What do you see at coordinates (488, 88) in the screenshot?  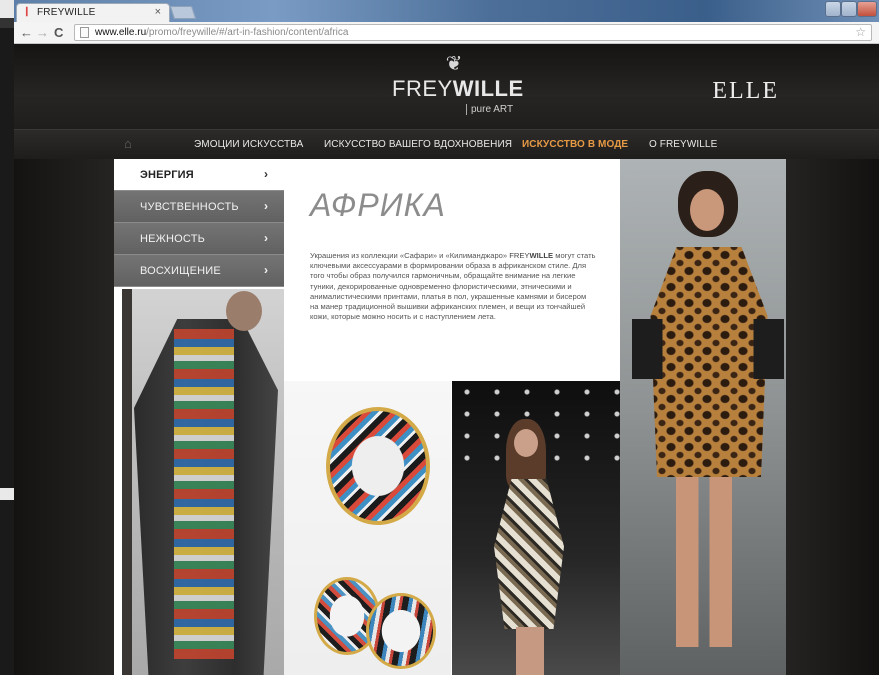 I see `logo-wille: WILLE` at bounding box center [488, 88].